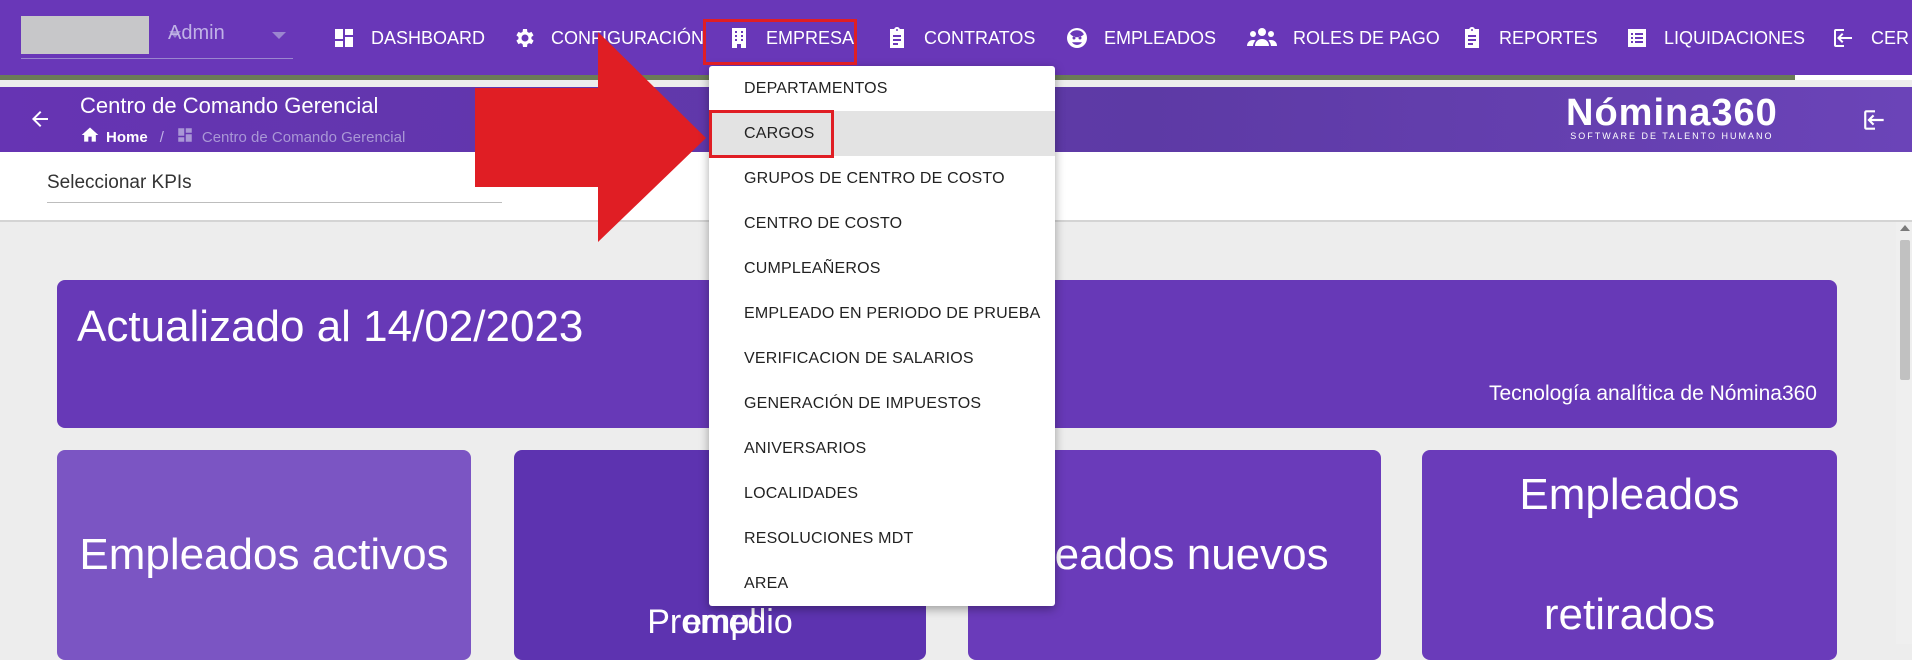 The height and width of the screenshot is (660, 1912). Describe the element at coordinates (1870, 38) in the screenshot. I see `nav-cerrar-sesion: CER` at that location.